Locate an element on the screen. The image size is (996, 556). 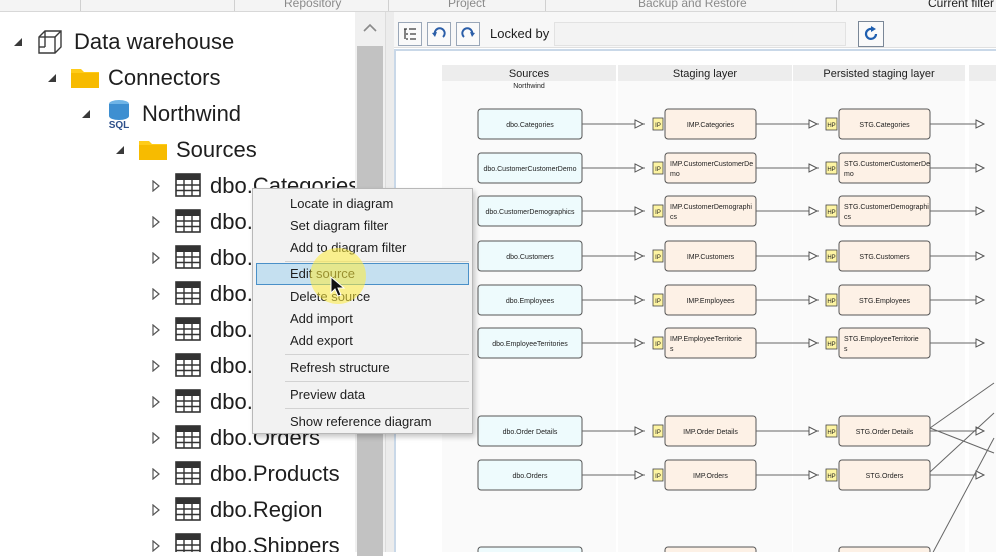
staging-node-label: IMP.Order Details is located at coordinates (710, 432).